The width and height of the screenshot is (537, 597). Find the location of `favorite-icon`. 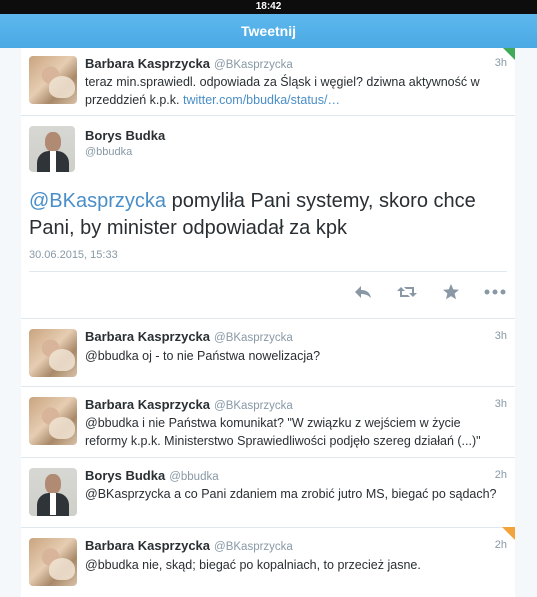

favorite-icon is located at coordinates (451, 292).